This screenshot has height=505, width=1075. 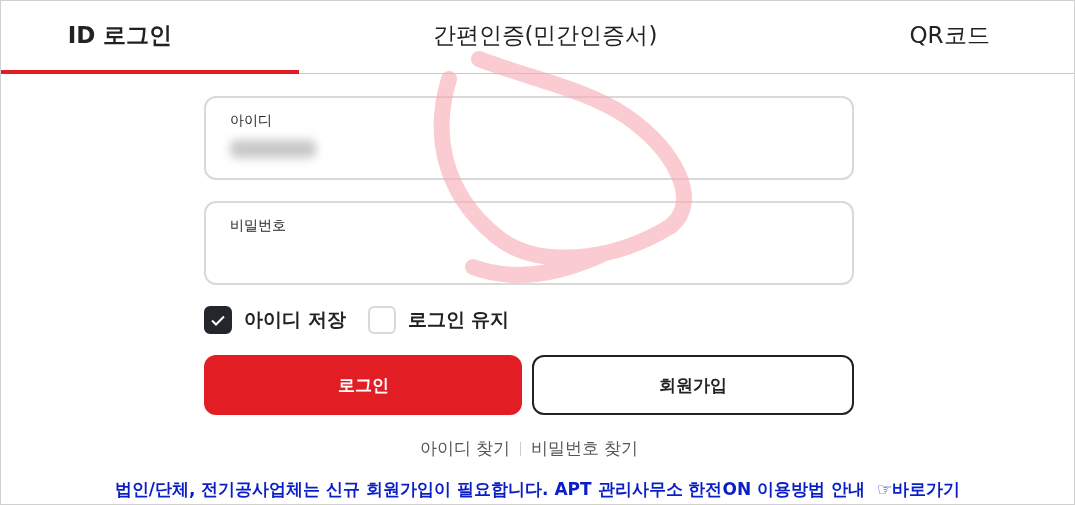 I want to click on signup-button: 회원가입, so click(x=693, y=385).